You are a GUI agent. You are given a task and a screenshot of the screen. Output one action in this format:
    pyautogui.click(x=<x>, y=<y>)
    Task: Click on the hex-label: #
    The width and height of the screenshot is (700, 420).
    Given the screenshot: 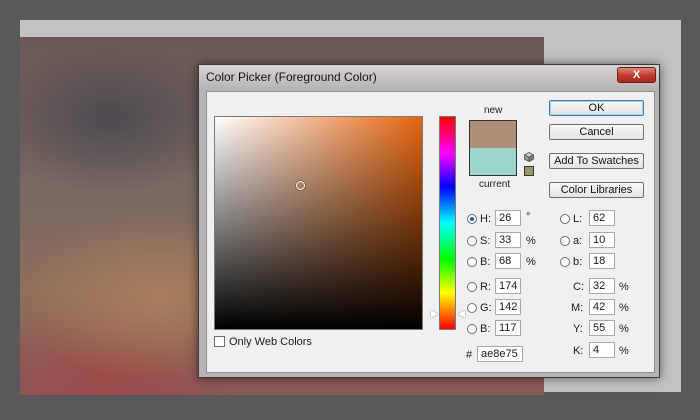 What is the action you would take?
    pyautogui.click(x=469, y=355)
    